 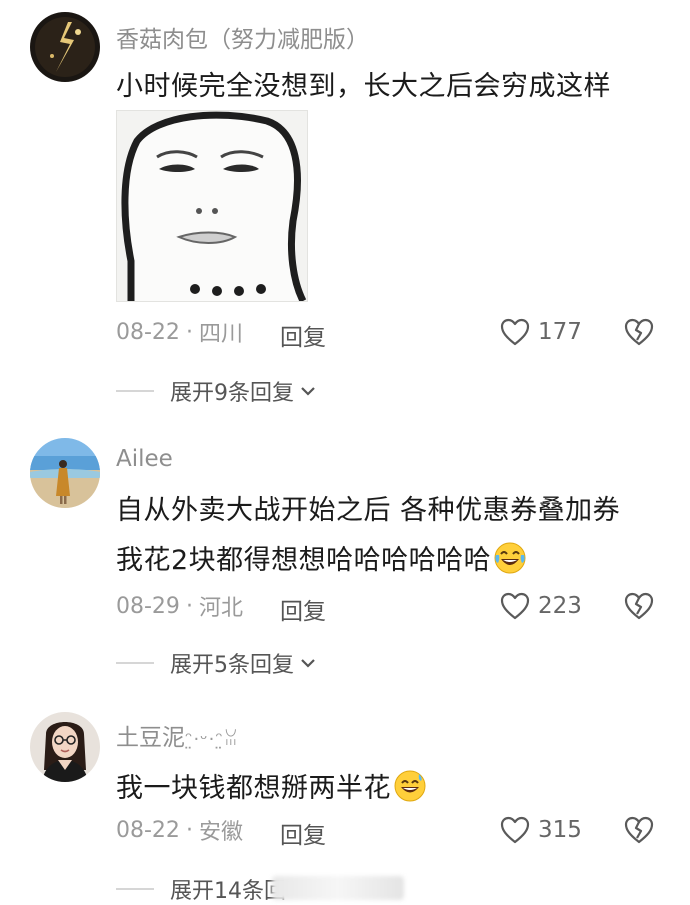 I want to click on comment-meta: 08-22 · 安徽, so click(x=179, y=830).